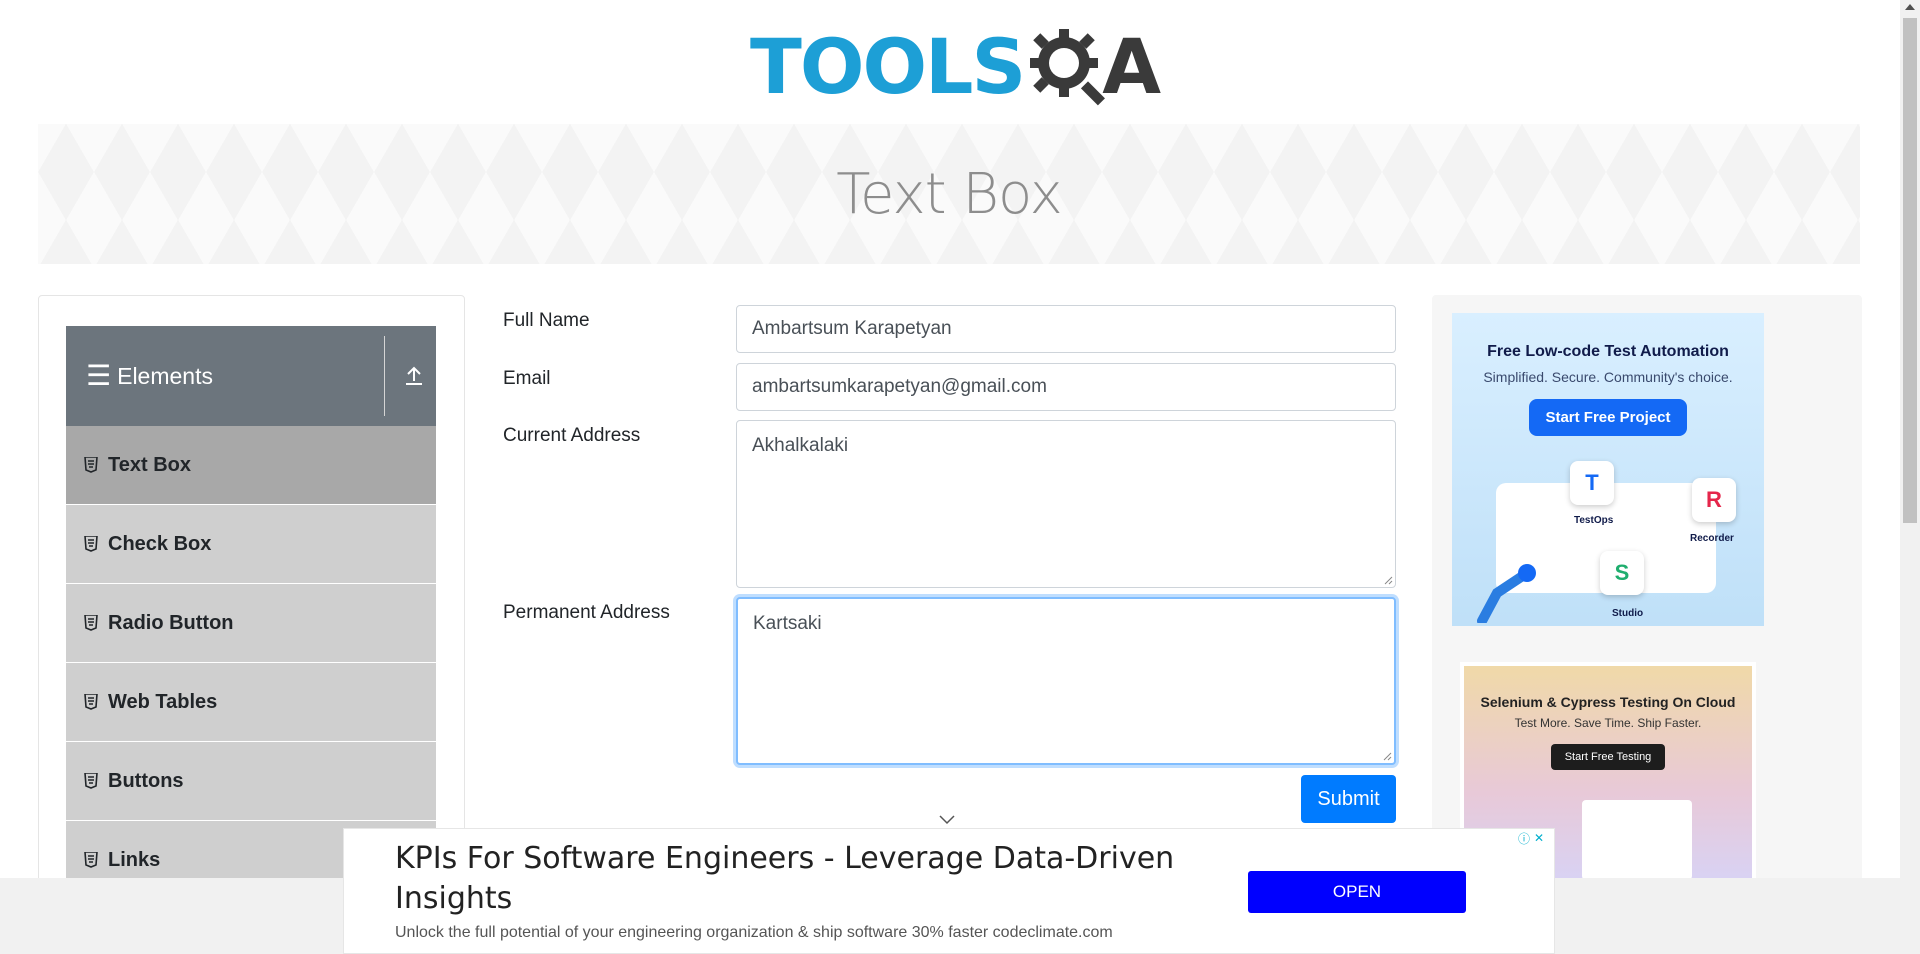 This screenshot has width=1920, height=954. I want to click on email-label: Email, so click(527, 378).